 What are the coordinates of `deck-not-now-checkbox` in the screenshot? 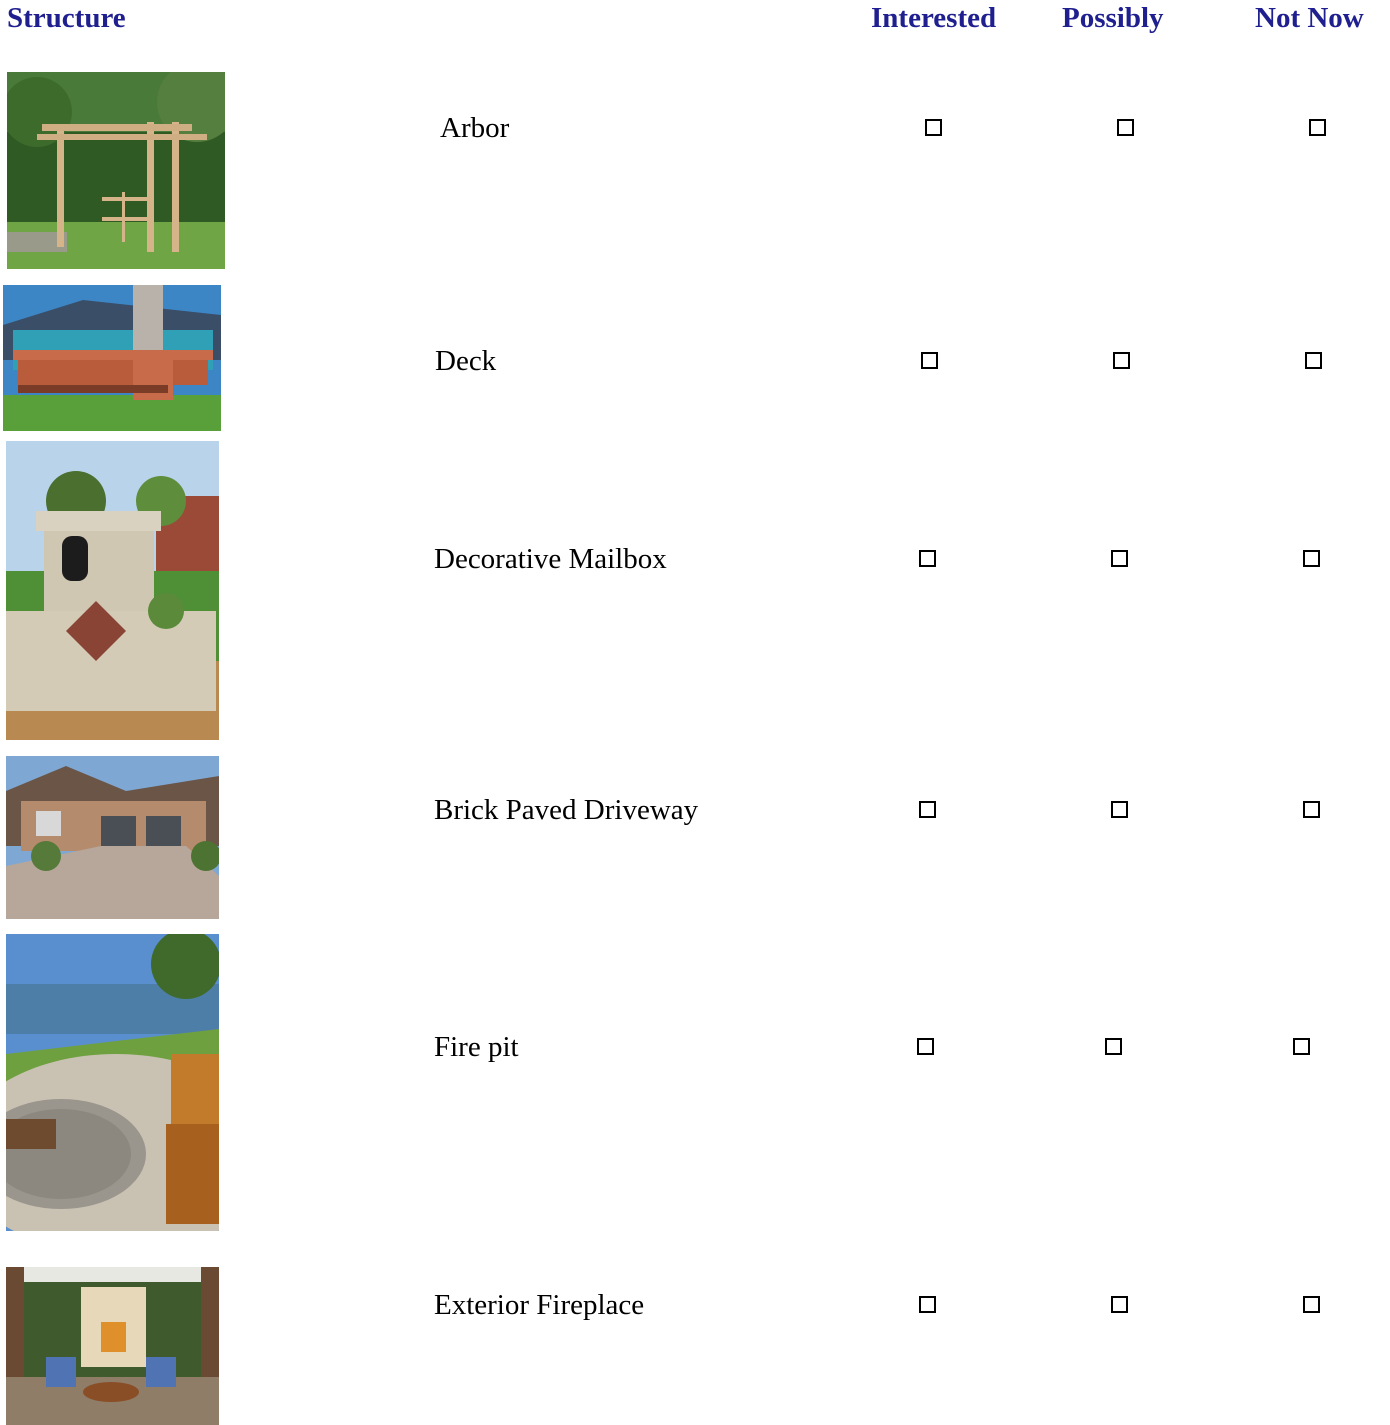 It's located at (1313, 360).